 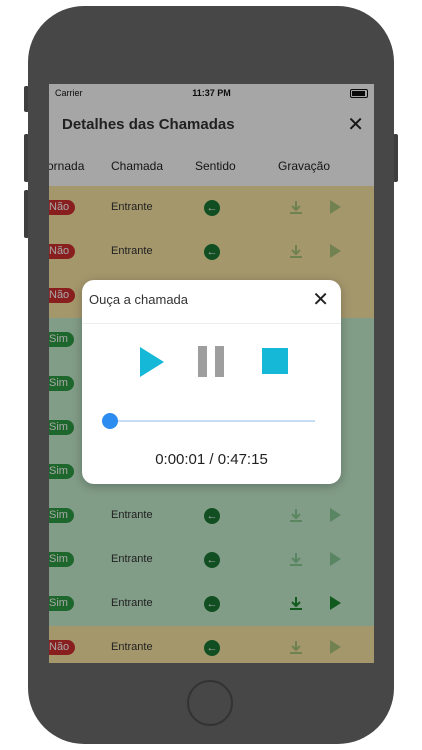 I want to click on dialog-title: Ouça a chamada, so click(x=139, y=299).